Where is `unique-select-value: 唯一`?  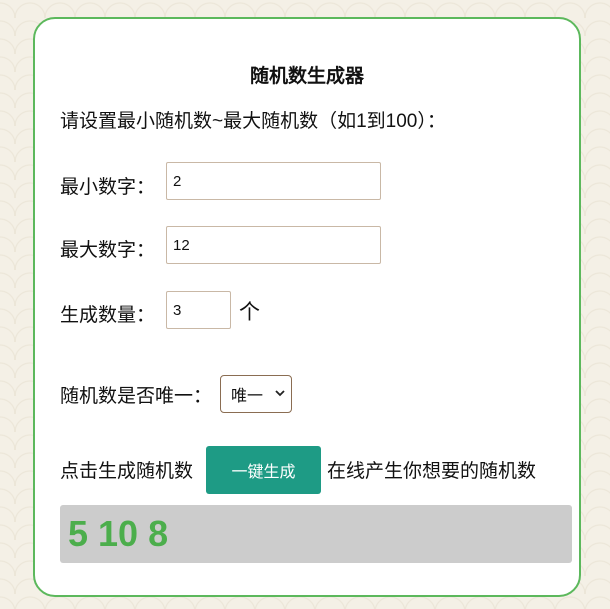
unique-select-value: 唯一 is located at coordinates (247, 396).